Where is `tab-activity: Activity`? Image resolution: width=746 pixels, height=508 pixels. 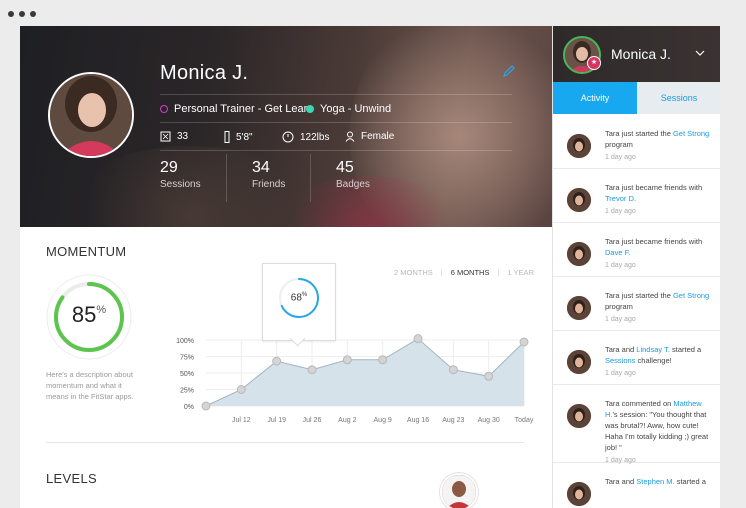 tab-activity: Activity is located at coordinates (595, 98).